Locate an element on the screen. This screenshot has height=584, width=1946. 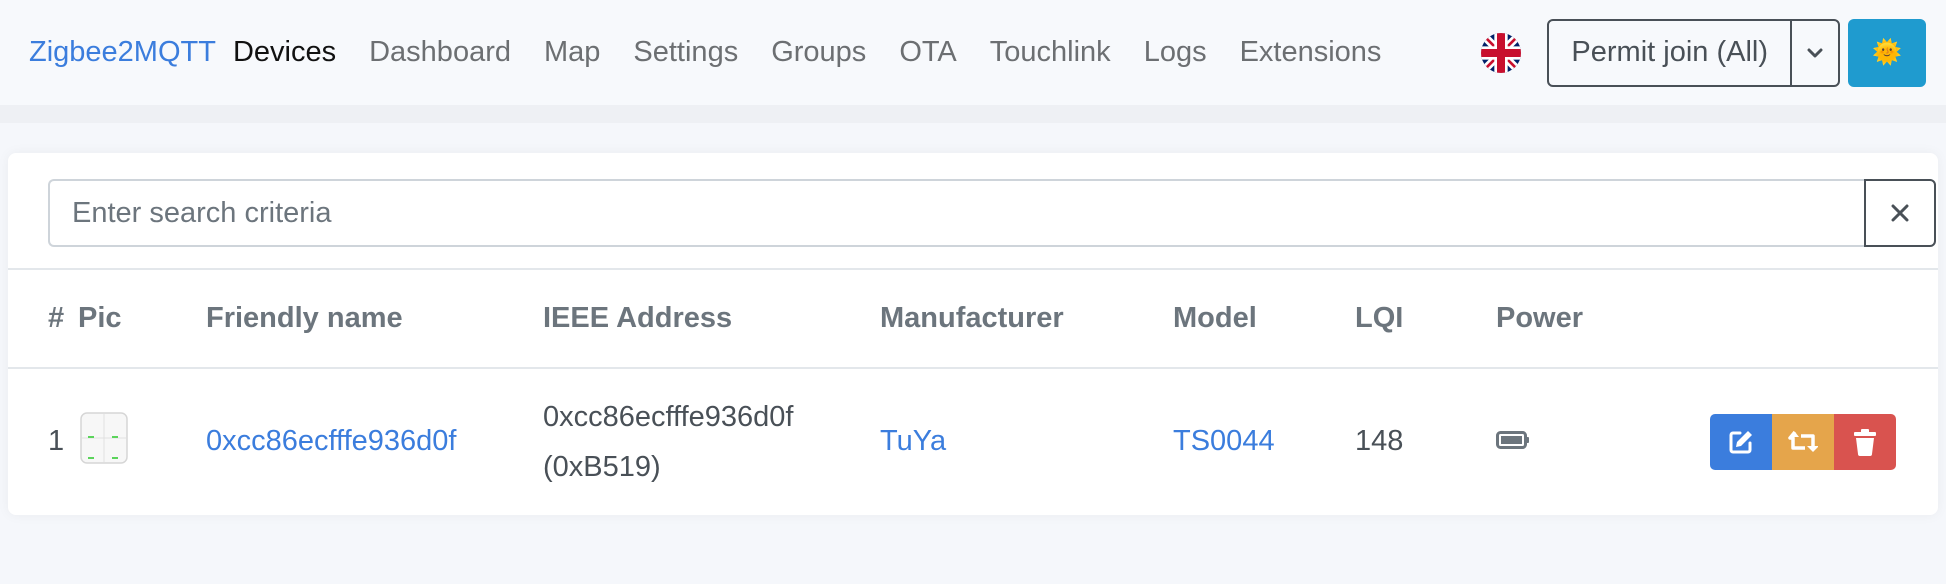
edit-device-button is located at coordinates (1741, 441).